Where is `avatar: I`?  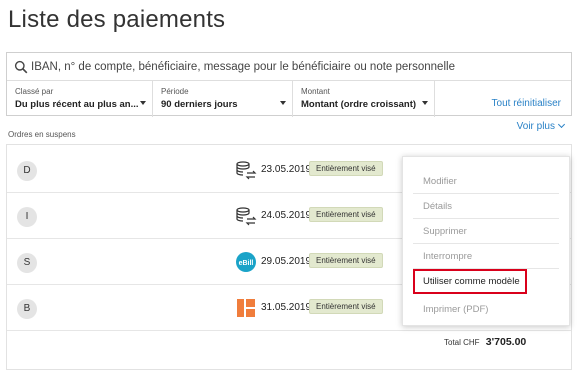
avatar: I is located at coordinates (27, 217).